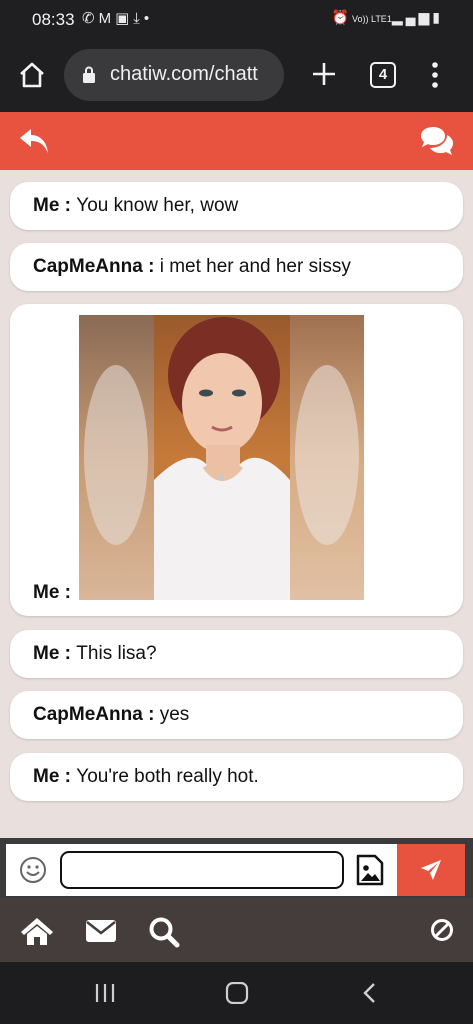  I want to click on message-bubble: CapMeAnna : i met her and her sissy, so click(236, 267).